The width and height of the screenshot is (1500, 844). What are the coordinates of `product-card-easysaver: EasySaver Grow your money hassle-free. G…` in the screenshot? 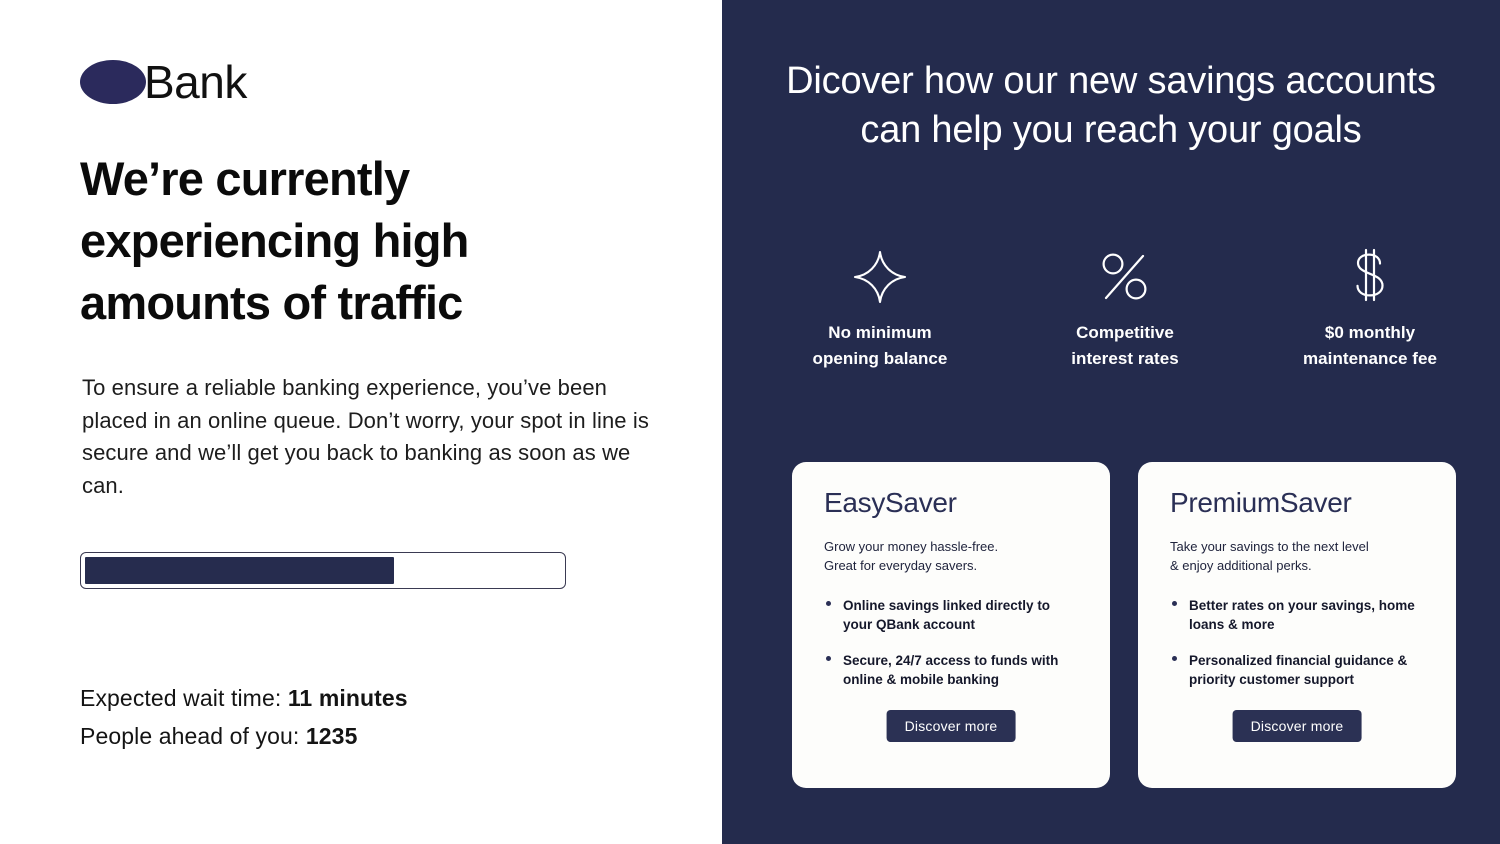 It's located at (951, 625).